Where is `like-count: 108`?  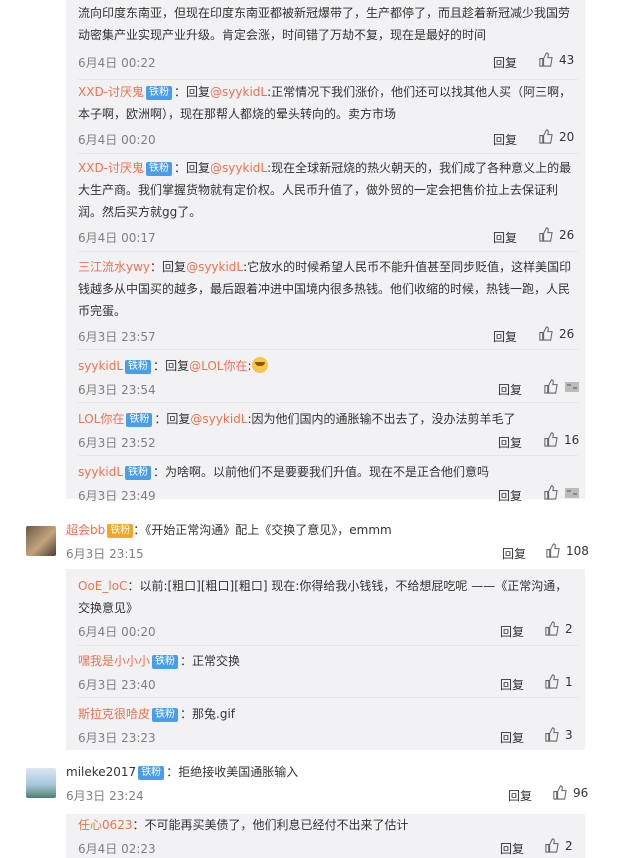
like-count: 108 is located at coordinates (577, 550).